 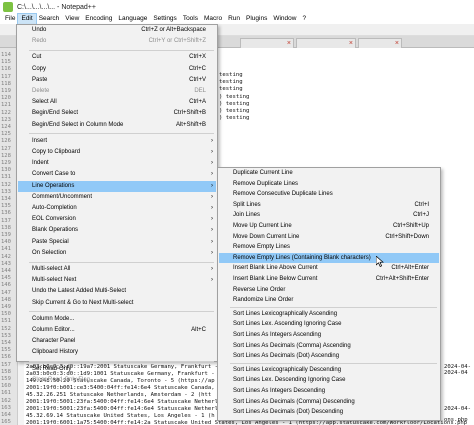 I want to click on menu-item-select-all: Select All Ctrl+A, so click(x=117, y=102).